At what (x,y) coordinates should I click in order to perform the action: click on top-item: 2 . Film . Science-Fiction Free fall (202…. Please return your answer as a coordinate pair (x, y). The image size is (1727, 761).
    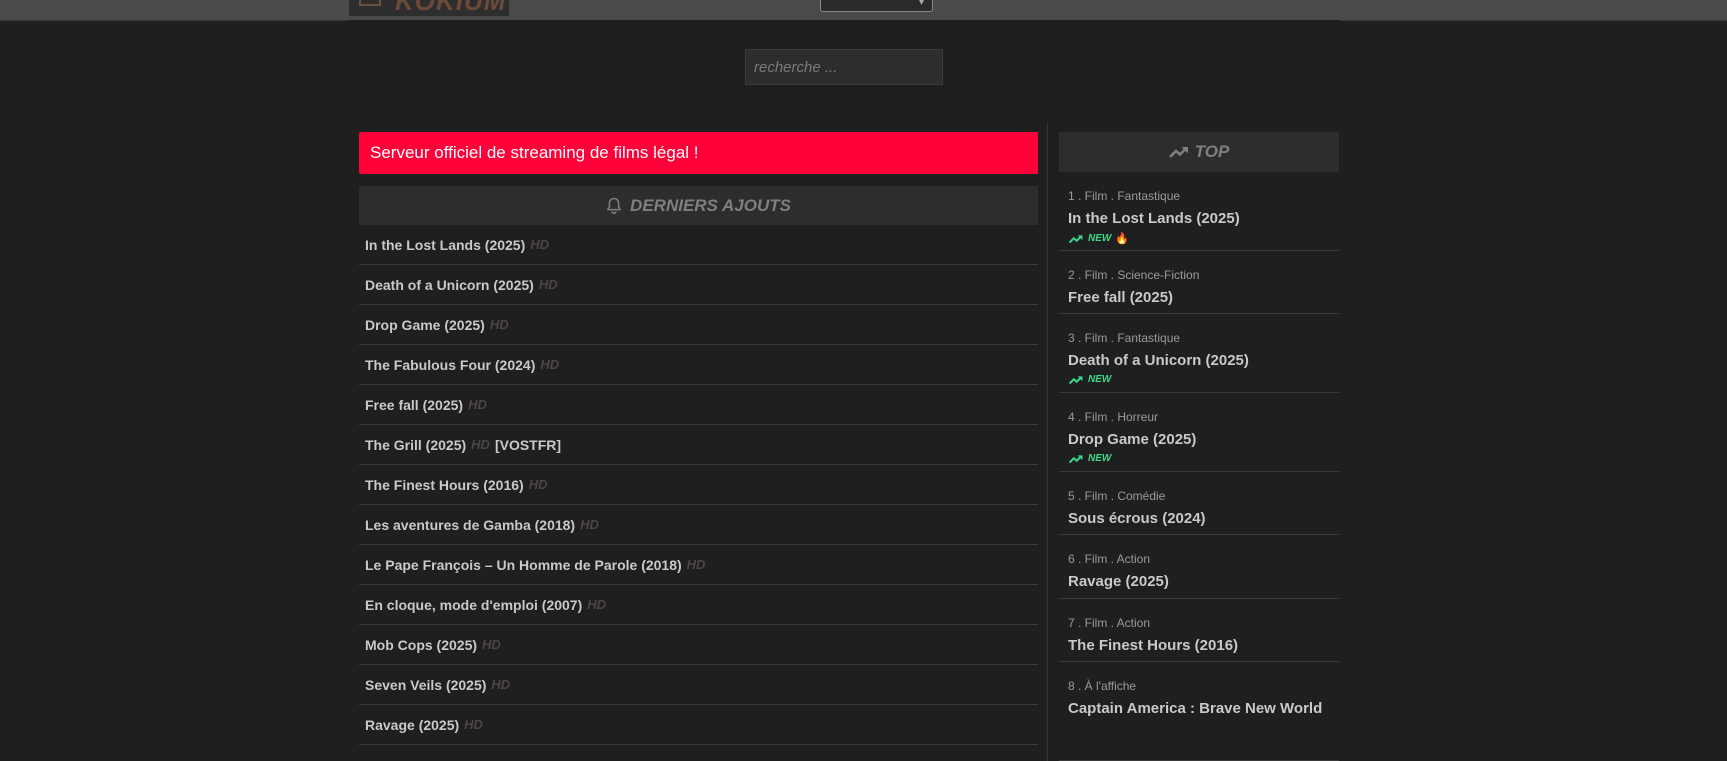
    Looking at the image, I should click on (1199, 282).